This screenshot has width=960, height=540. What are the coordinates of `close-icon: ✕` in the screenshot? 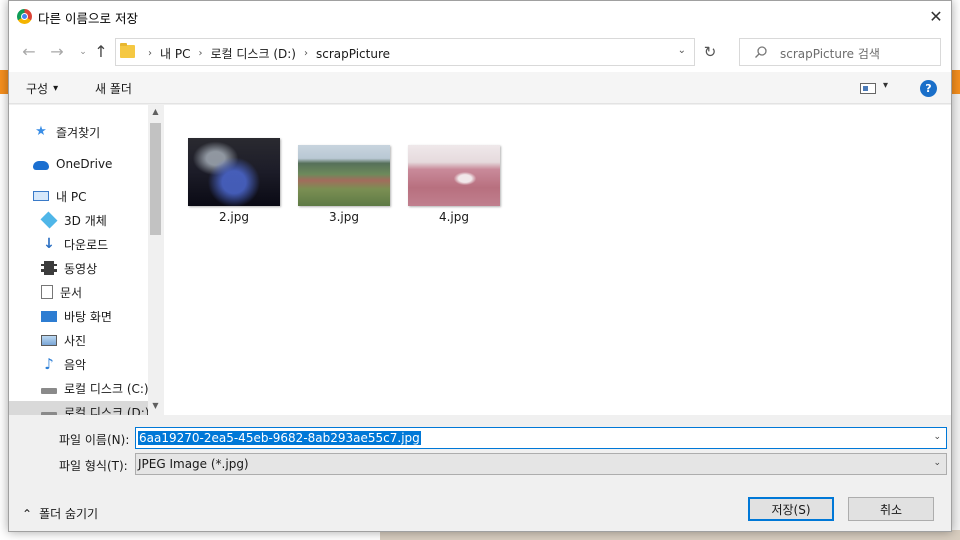 It's located at (936, 16).